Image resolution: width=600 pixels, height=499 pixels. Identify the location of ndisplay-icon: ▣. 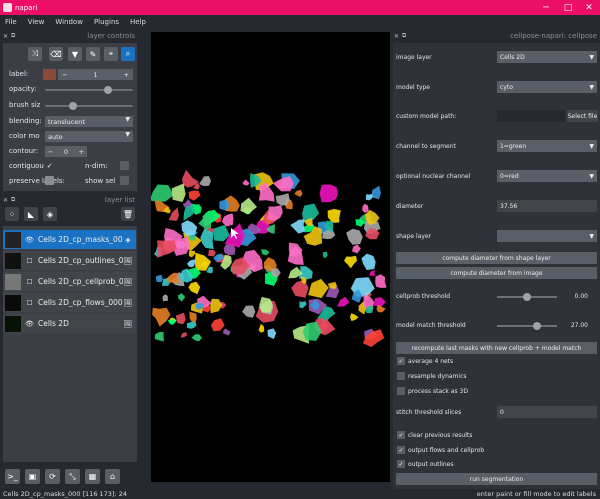
(32, 476).